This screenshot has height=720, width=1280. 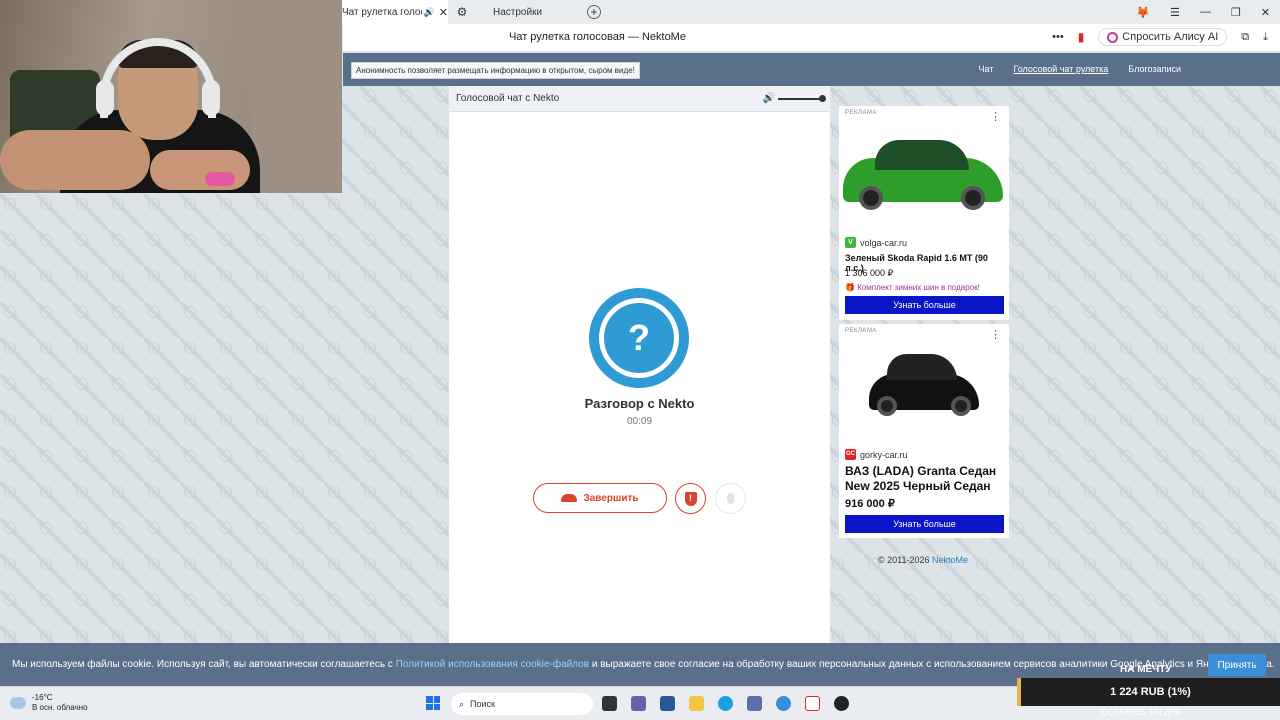 What do you see at coordinates (508, 98) in the screenshot?
I see `chat-title: Голосовой чат с Nekto` at bounding box center [508, 98].